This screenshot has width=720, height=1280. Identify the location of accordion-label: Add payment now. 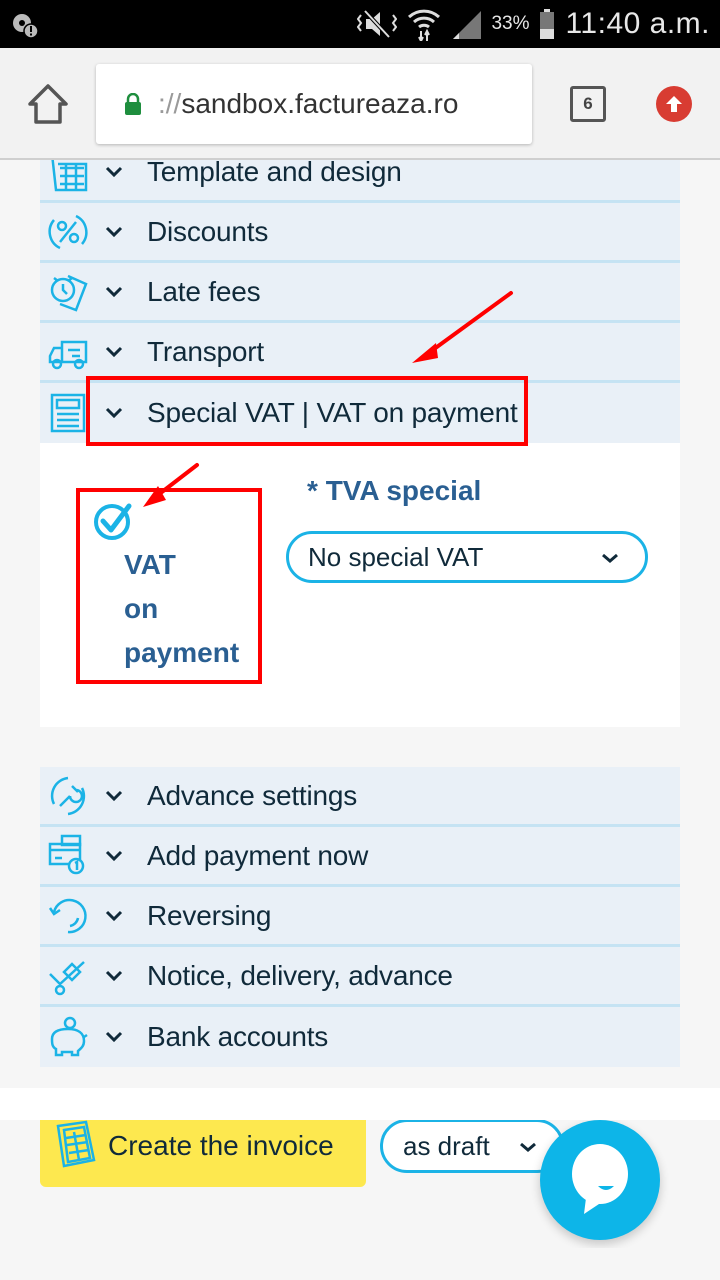
(258, 855).